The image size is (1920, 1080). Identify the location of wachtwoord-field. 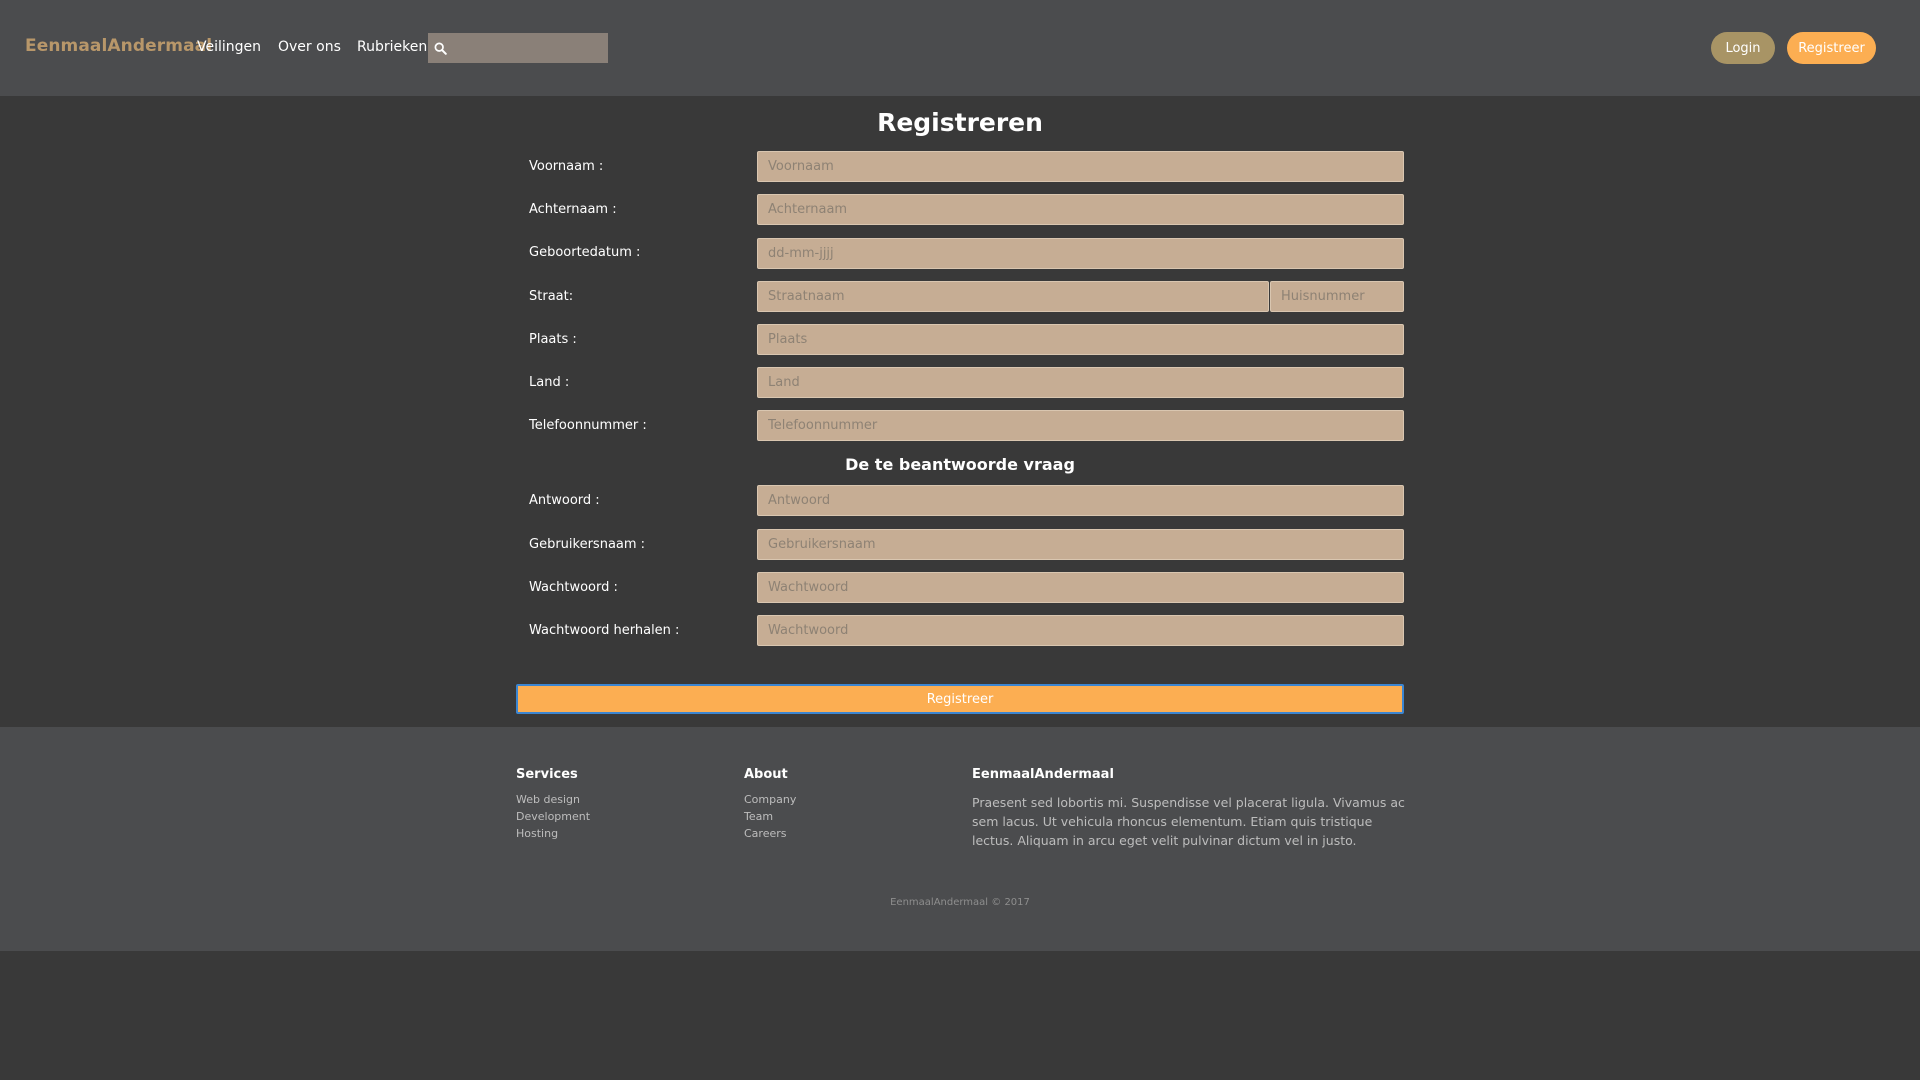
(1080, 587).